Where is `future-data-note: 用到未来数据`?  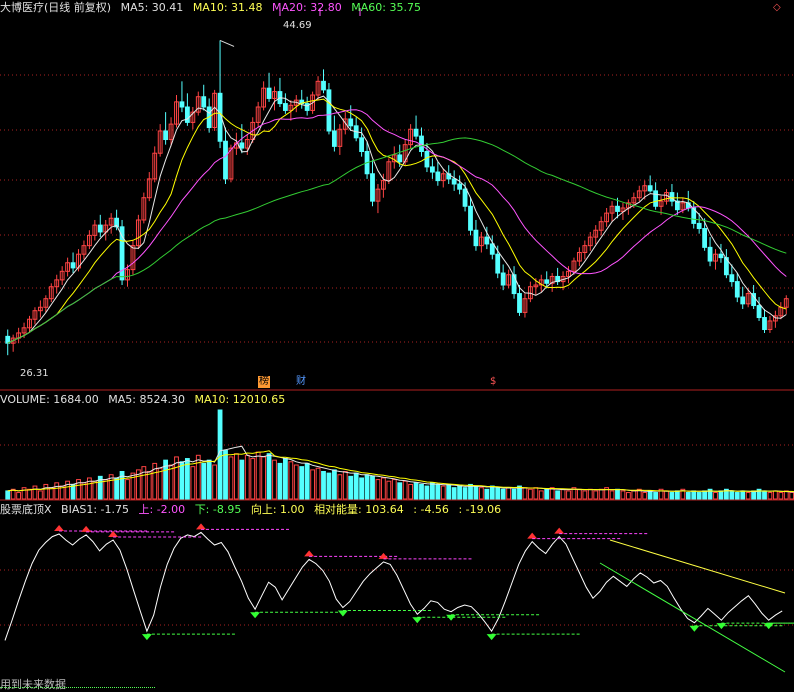
future-data-note: 用到未来数据 is located at coordinates (33, 684).